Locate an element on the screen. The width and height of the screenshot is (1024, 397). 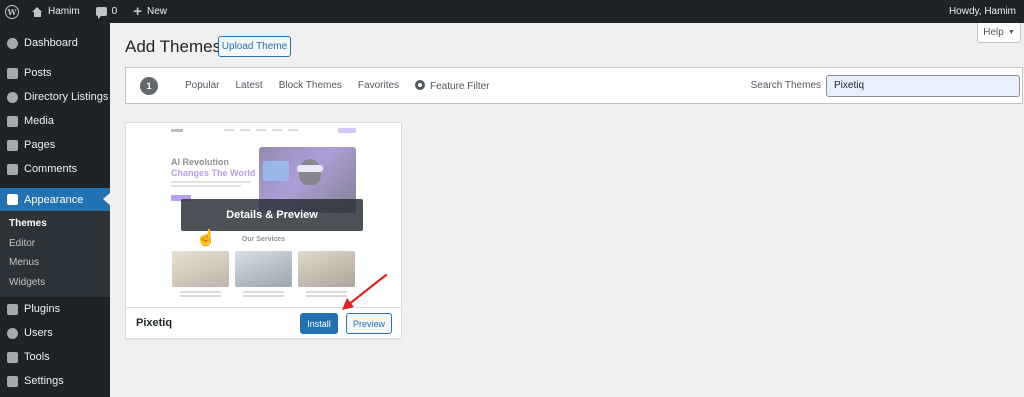
annotation-arrow-icon is located at coordinates (365, 291).